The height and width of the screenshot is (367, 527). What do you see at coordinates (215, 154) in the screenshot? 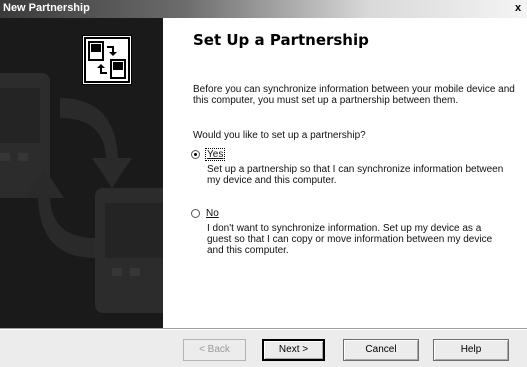
I see `yes-label: Yes` at bounding box center [215, 154].